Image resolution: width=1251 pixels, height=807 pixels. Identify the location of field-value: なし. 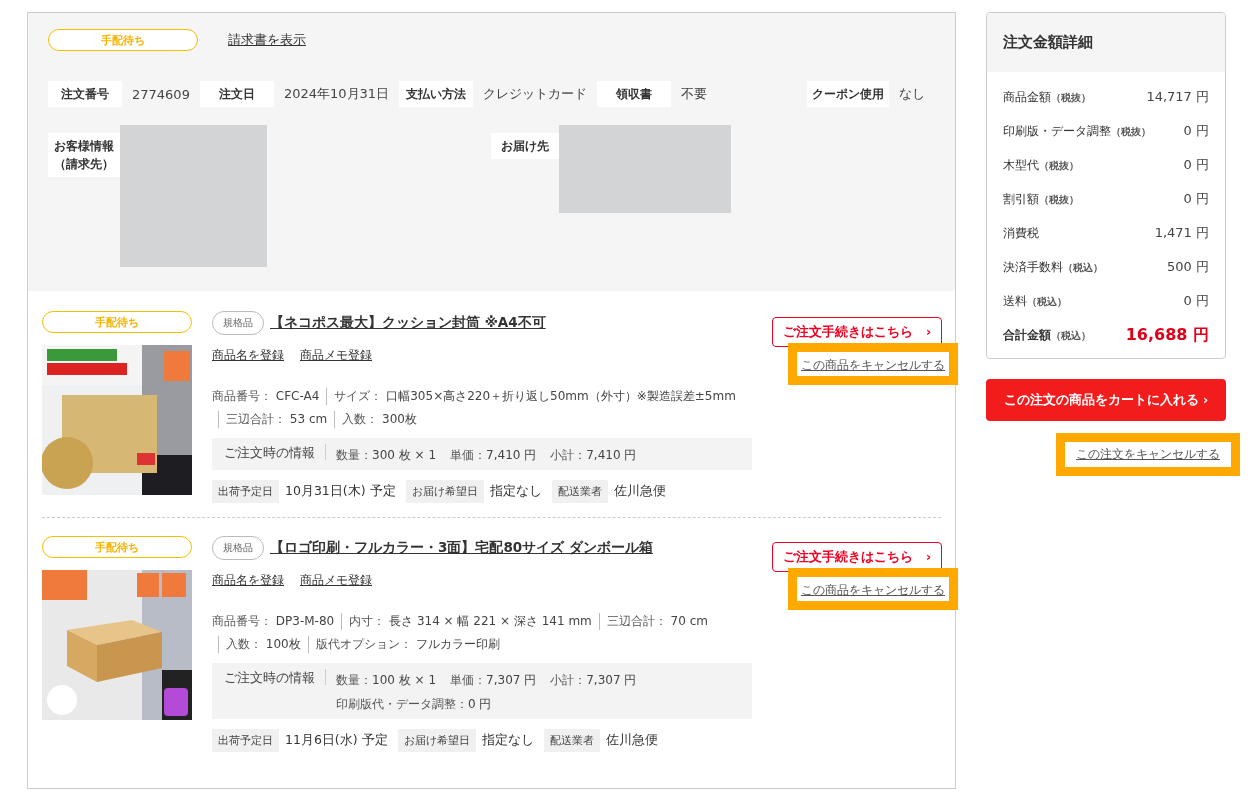
(912, 94).